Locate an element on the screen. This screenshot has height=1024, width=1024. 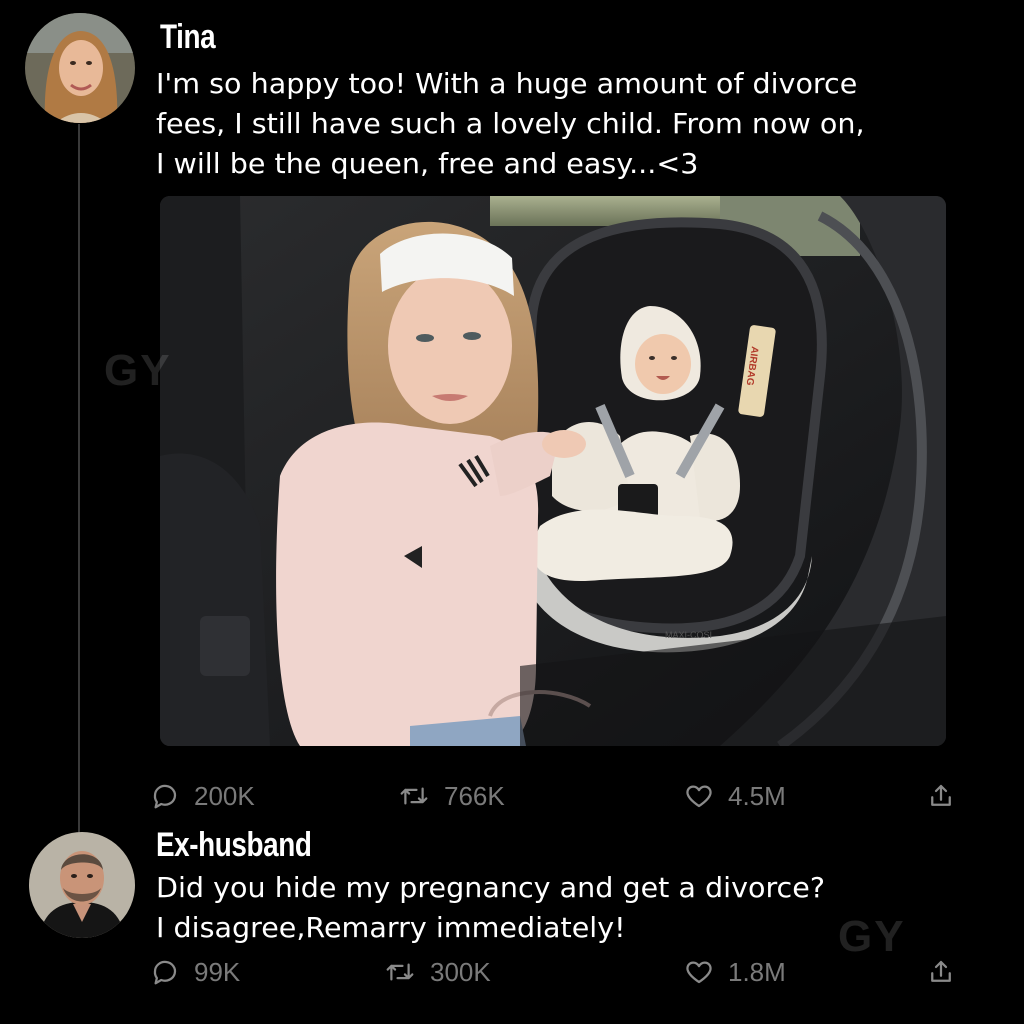
post-actions: 200K 766K 4.5M is located at coordinates (560, 796).